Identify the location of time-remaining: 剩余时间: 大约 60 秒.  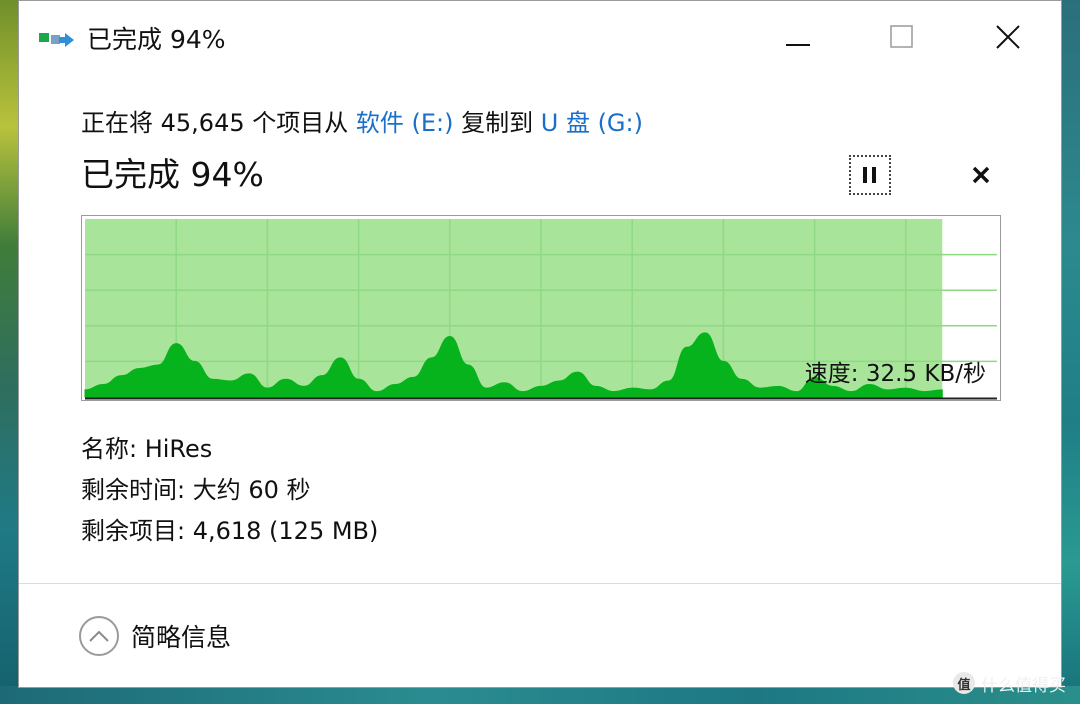
(196, 490).